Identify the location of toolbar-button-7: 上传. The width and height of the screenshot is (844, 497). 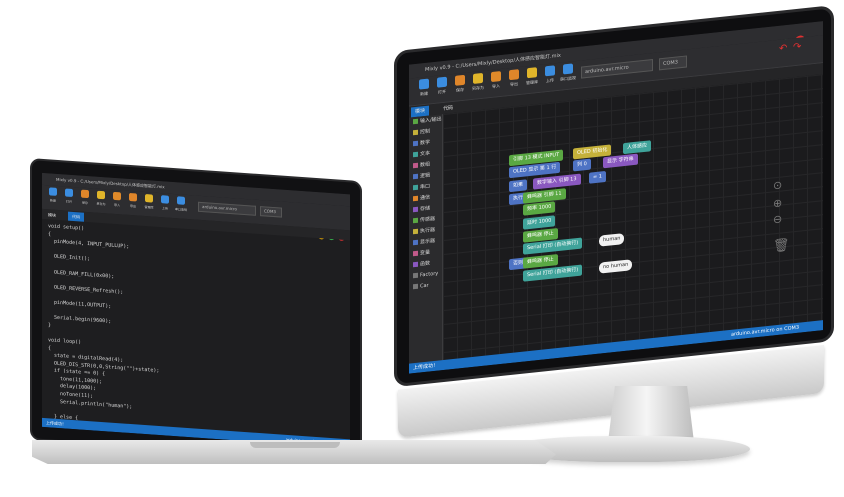
(550, 75).